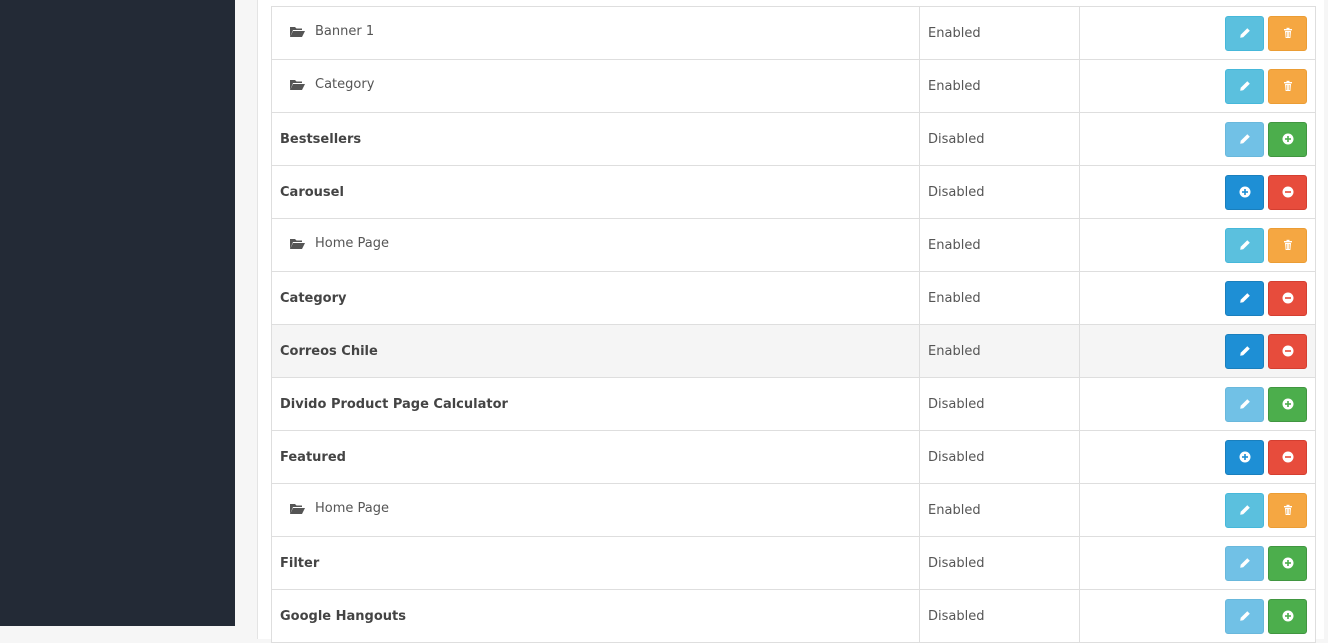  I want to click on extension-name-cell: Bestsellers, so click(595, 139).